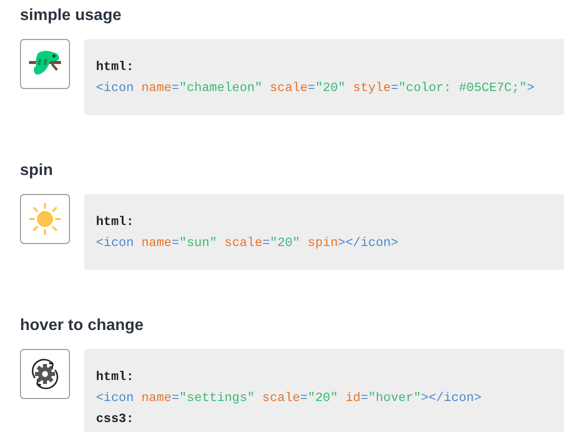 Image resolution: width=564 pixels, height=432 pixels. I want to click on code-line: <icon name="sun" scale="20" spin></icon>, so click(248, 243).